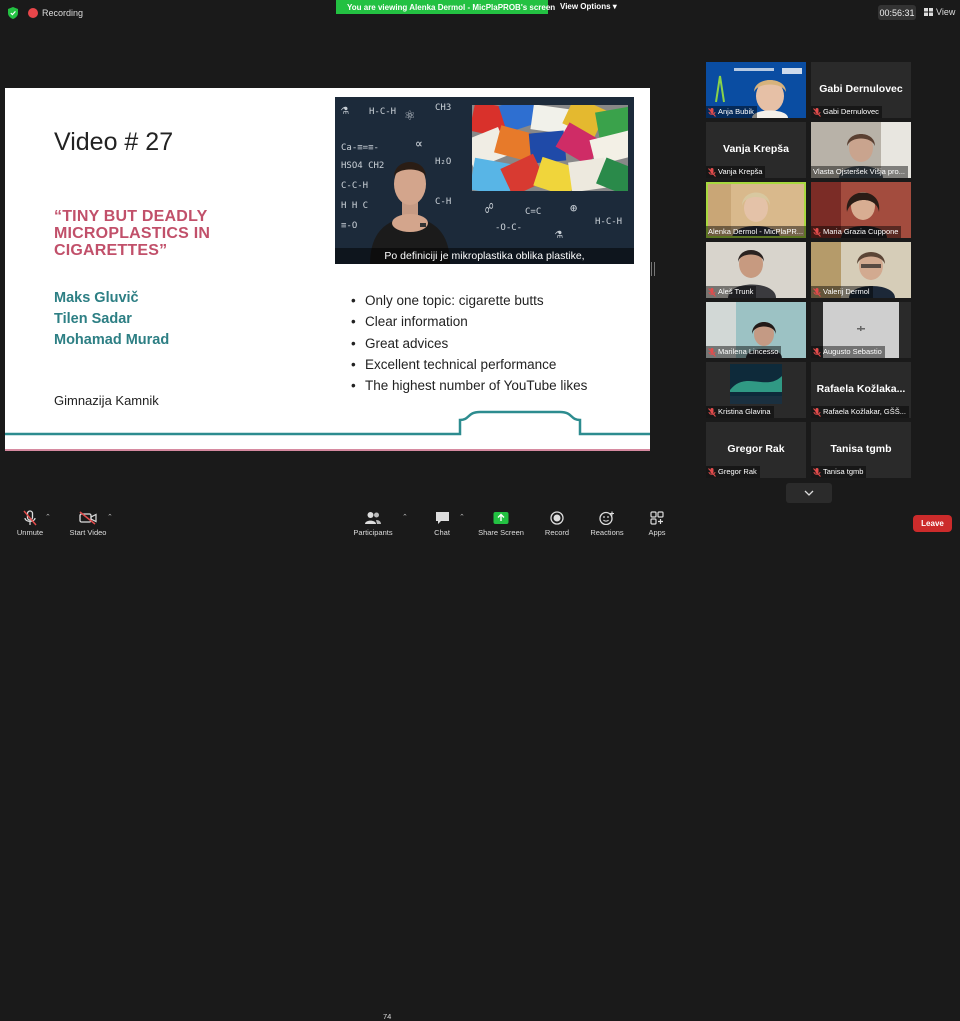 The height and width of the screenshot is (1021, 960). I want to click on participant-tile: Tanisa tgmb Tanisa tgmb, so click(861, 450).